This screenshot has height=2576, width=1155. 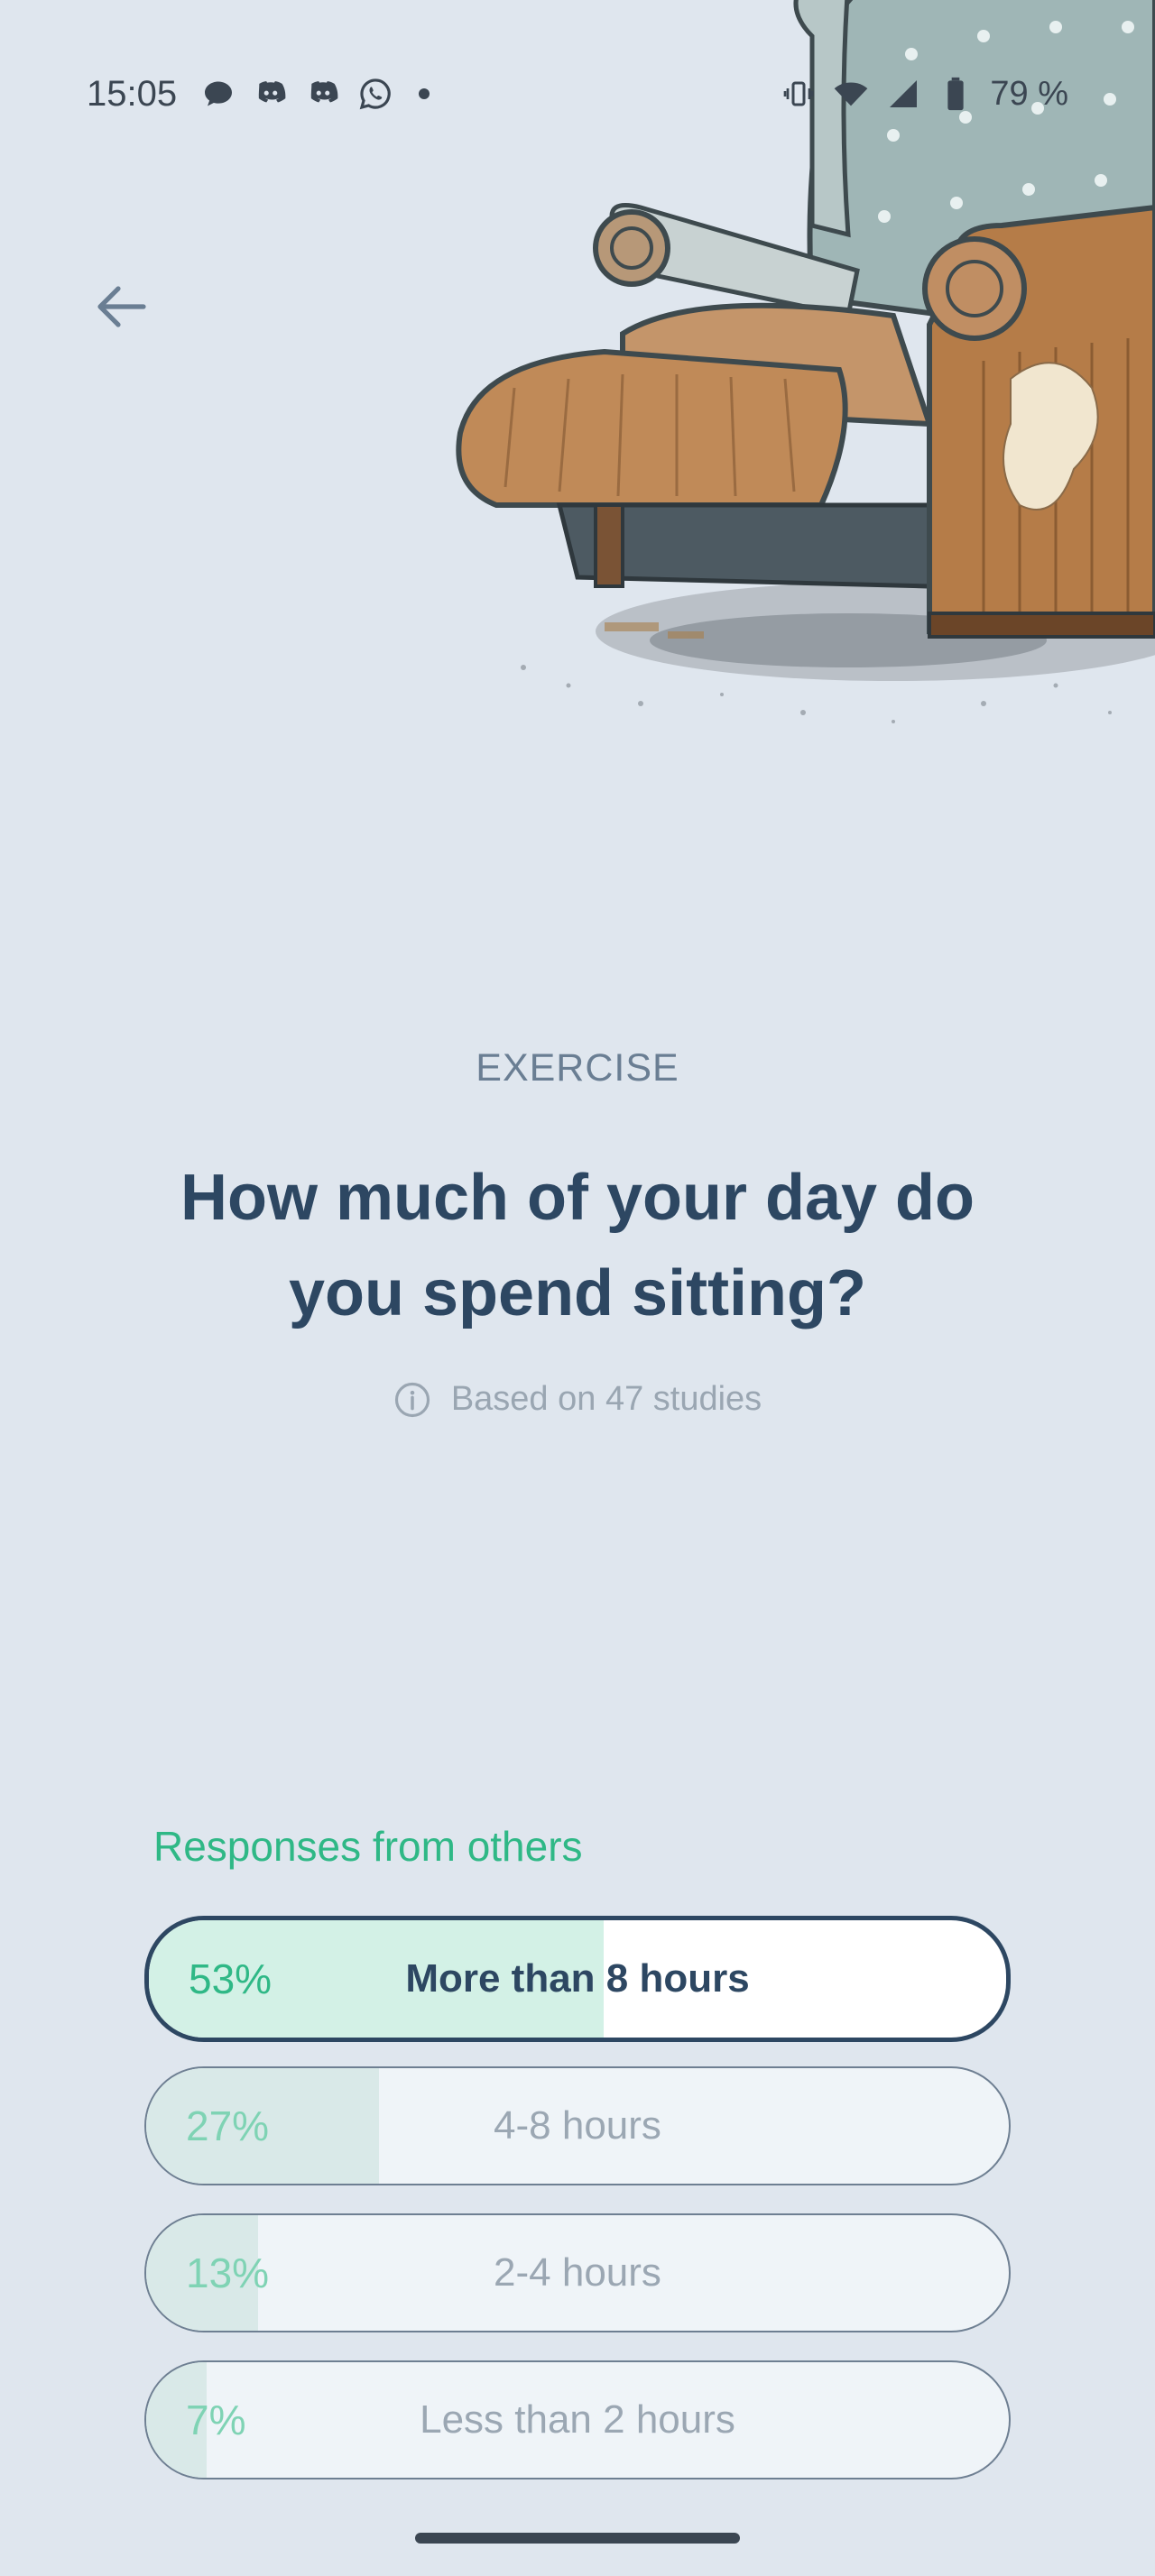 What do you see at coordinates (903, 94) in the screenshot?
I see `signal-icon` at bounding box center [903, 94].